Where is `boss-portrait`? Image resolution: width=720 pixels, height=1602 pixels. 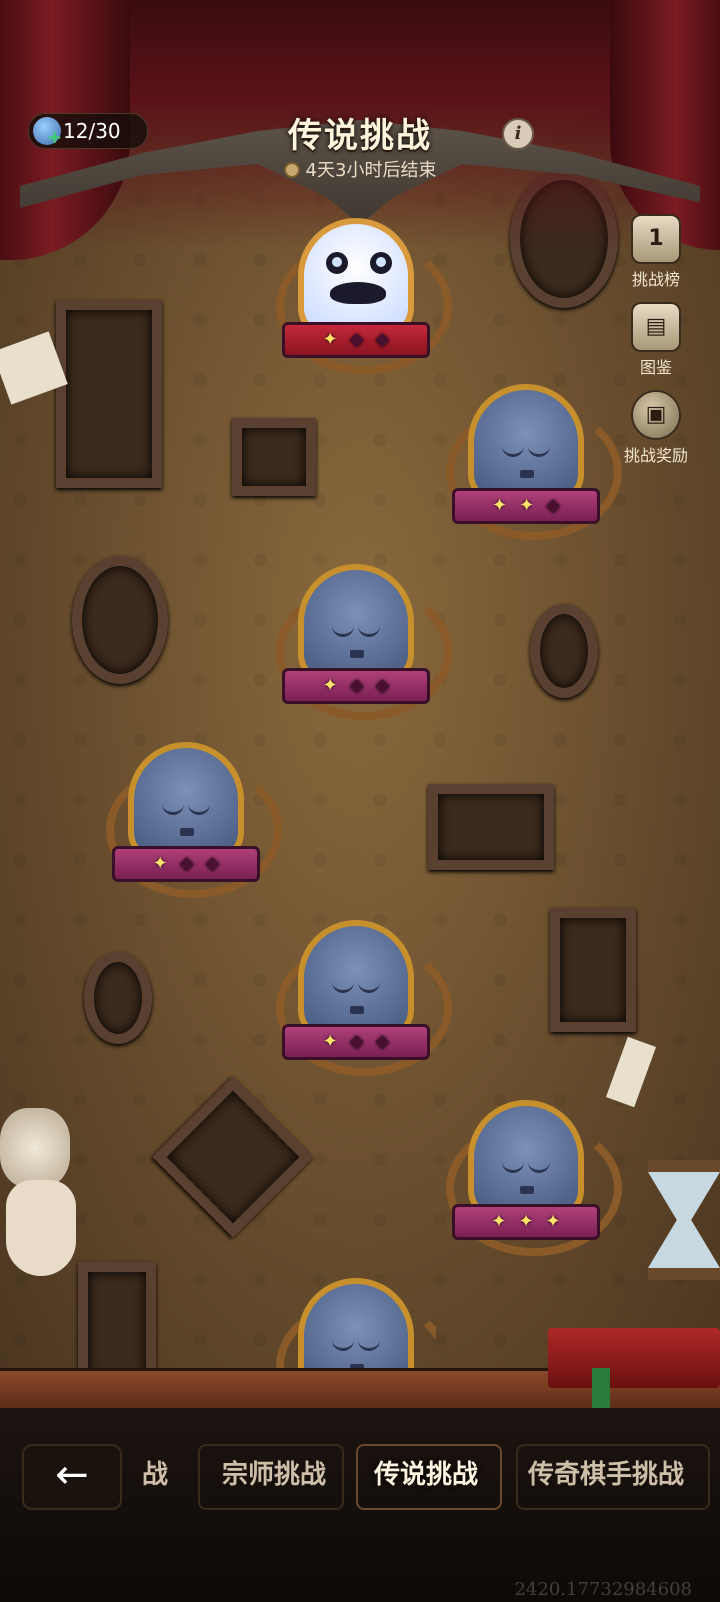
boss-portrait is located at coordinates (356, 278).